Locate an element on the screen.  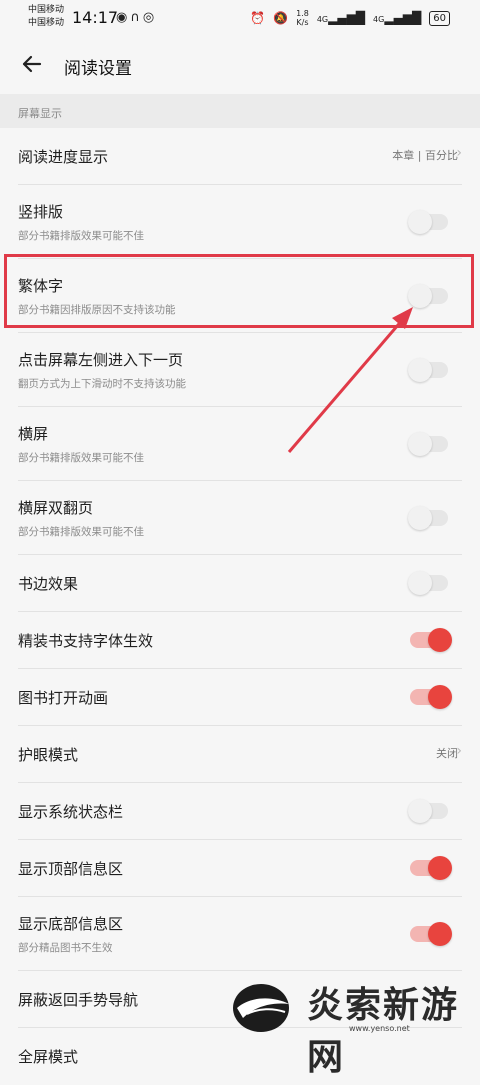
watermark-url: www.yenso.net is located at coordinates (379, 1028).